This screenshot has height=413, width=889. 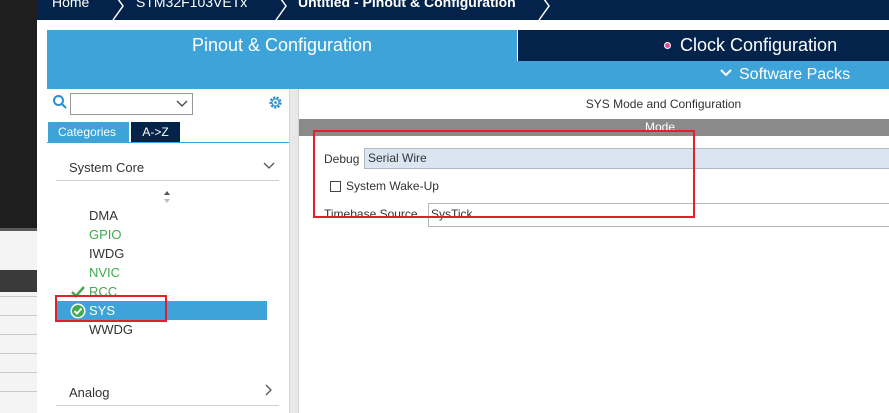 I want to click on panel-splitter, so click(x=294, y=251).